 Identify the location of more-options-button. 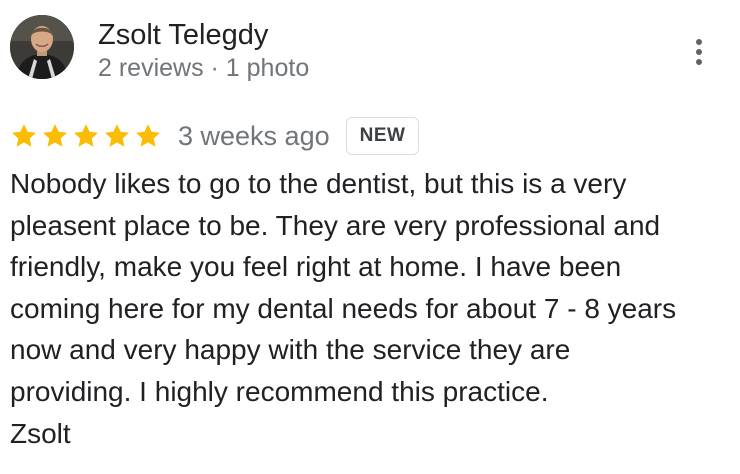
(700, 52).